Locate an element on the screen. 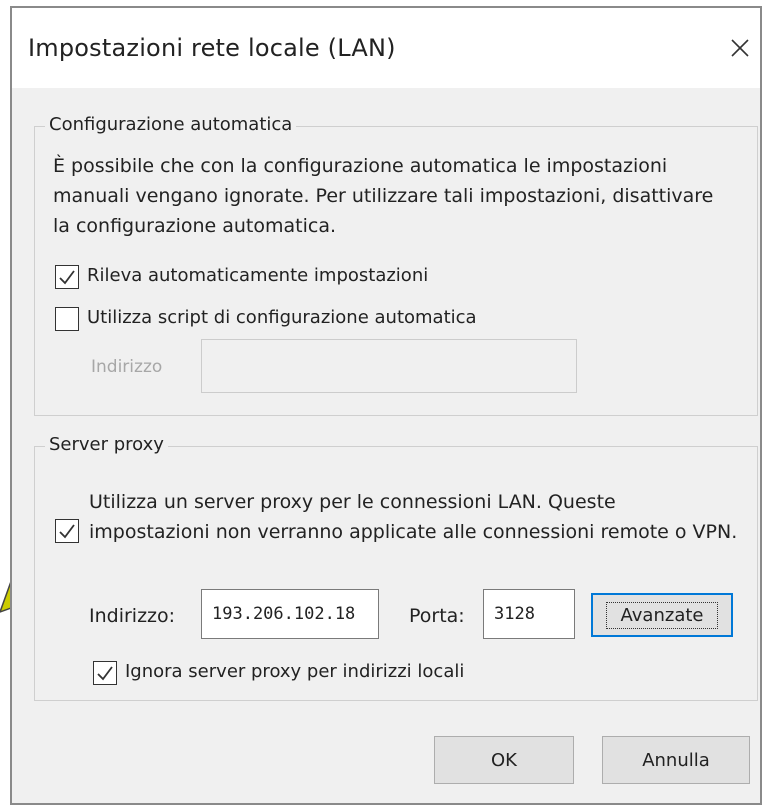 The image size is (766, 808). script-address-label: Indirizzo is located at coordinates (127, 367).